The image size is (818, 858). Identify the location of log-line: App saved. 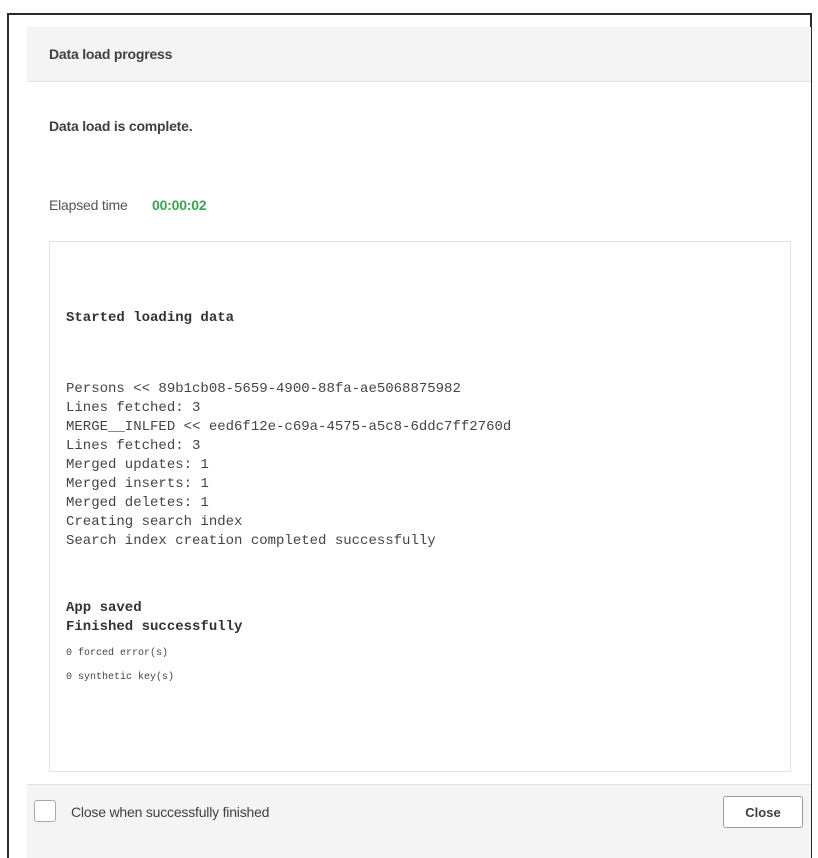
(104, 608).